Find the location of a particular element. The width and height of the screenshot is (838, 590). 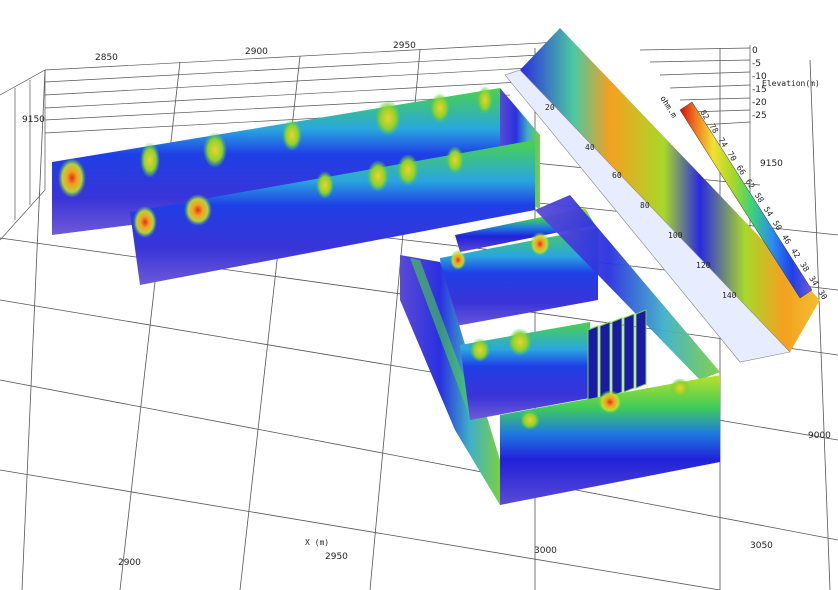

x-axis-label: X (m) is located at coordinates (317, 542).